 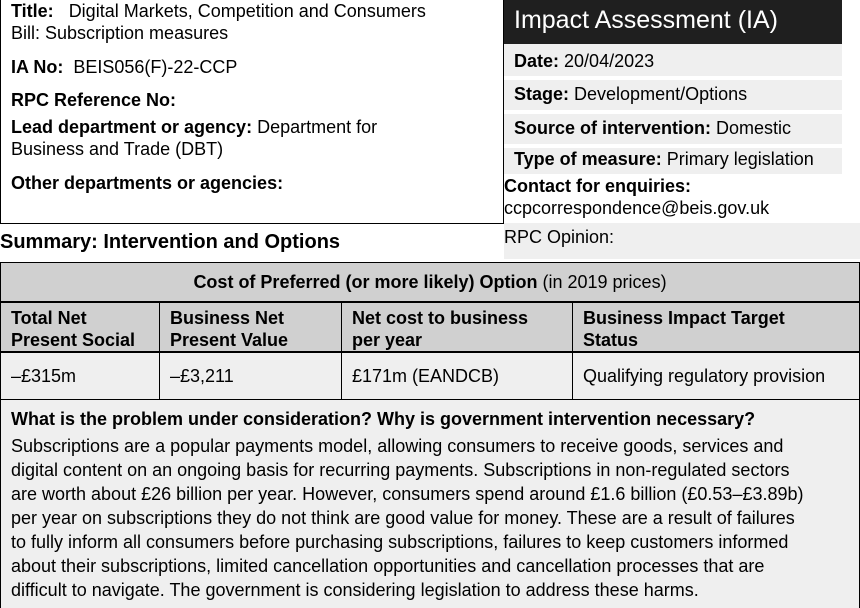 What do you see at coordinates (317, 127) in the screenshot?
I see `lead-department-value-a: Department for` at bounding box center [317, 127].